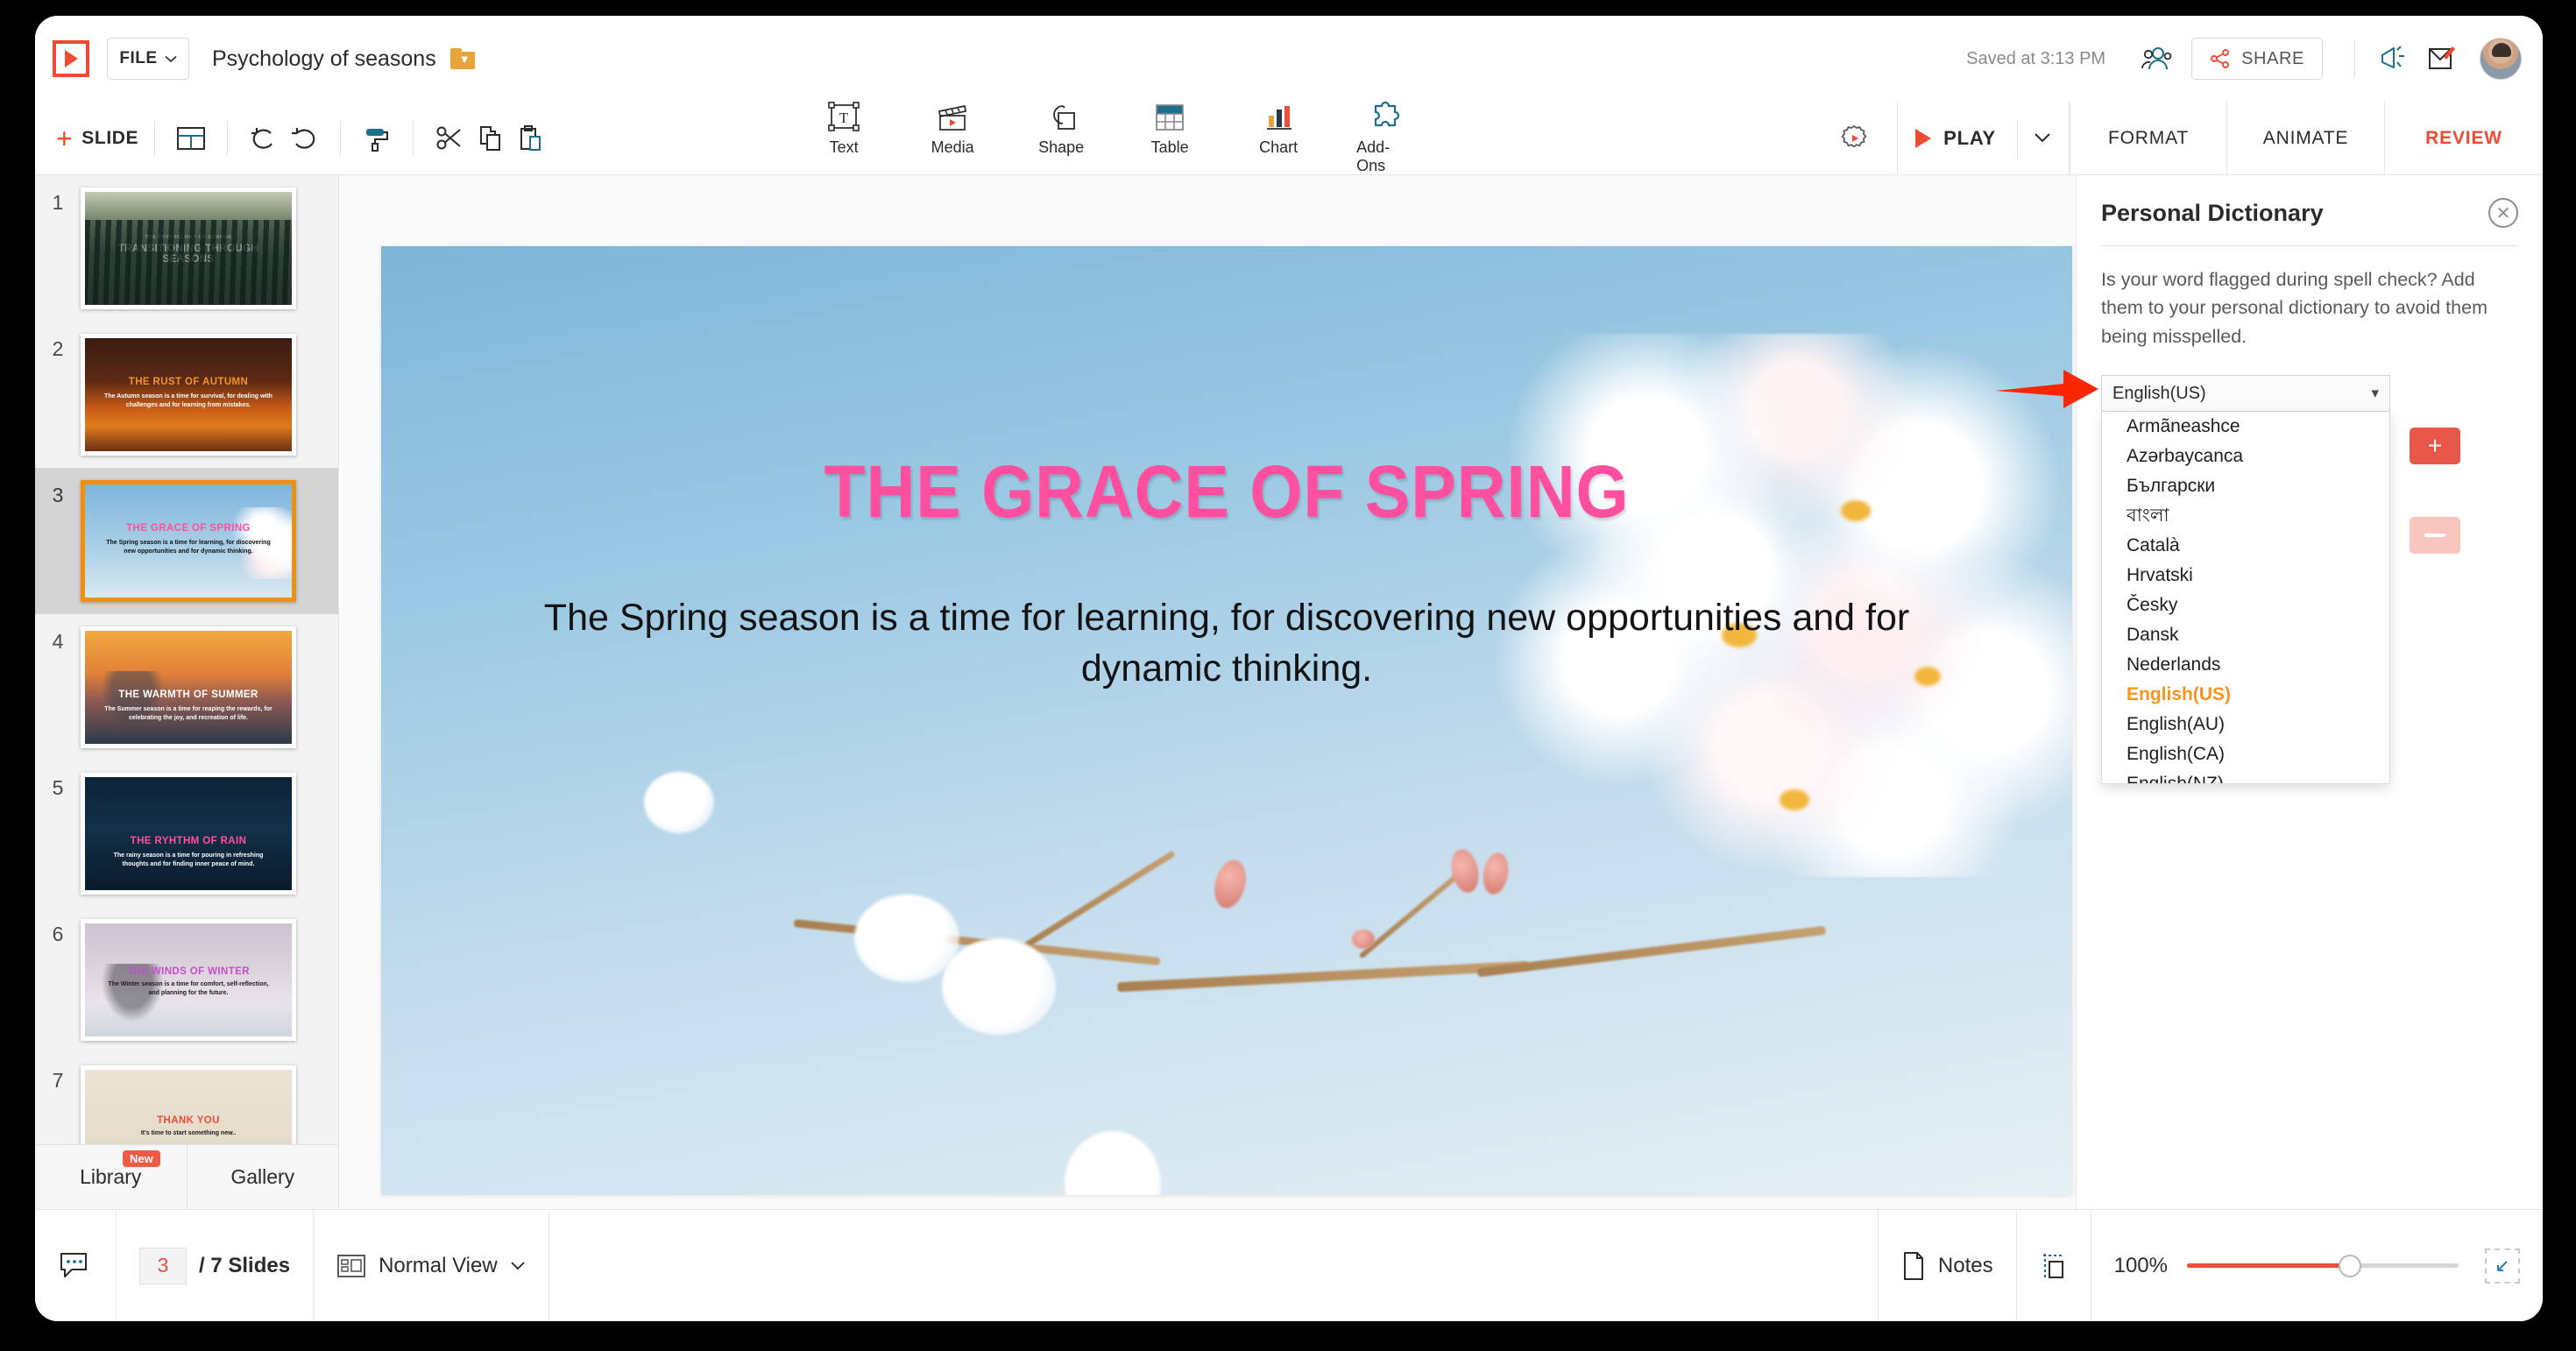 The height and width of the screenshot is (1351, 2576). I want to click on fit-to-screen-button, so click(2502, 1266).